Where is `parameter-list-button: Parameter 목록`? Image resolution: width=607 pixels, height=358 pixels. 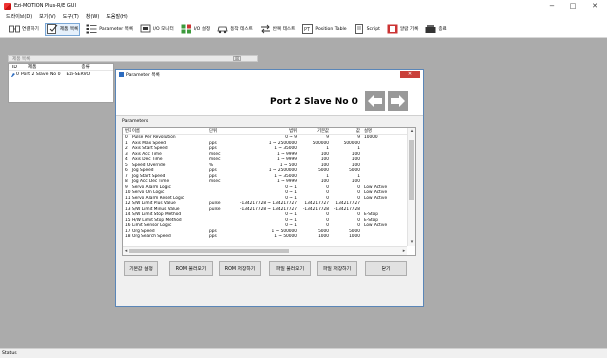 parameter-list-button: Parameter 목록 is located at coordinates (109, 29).